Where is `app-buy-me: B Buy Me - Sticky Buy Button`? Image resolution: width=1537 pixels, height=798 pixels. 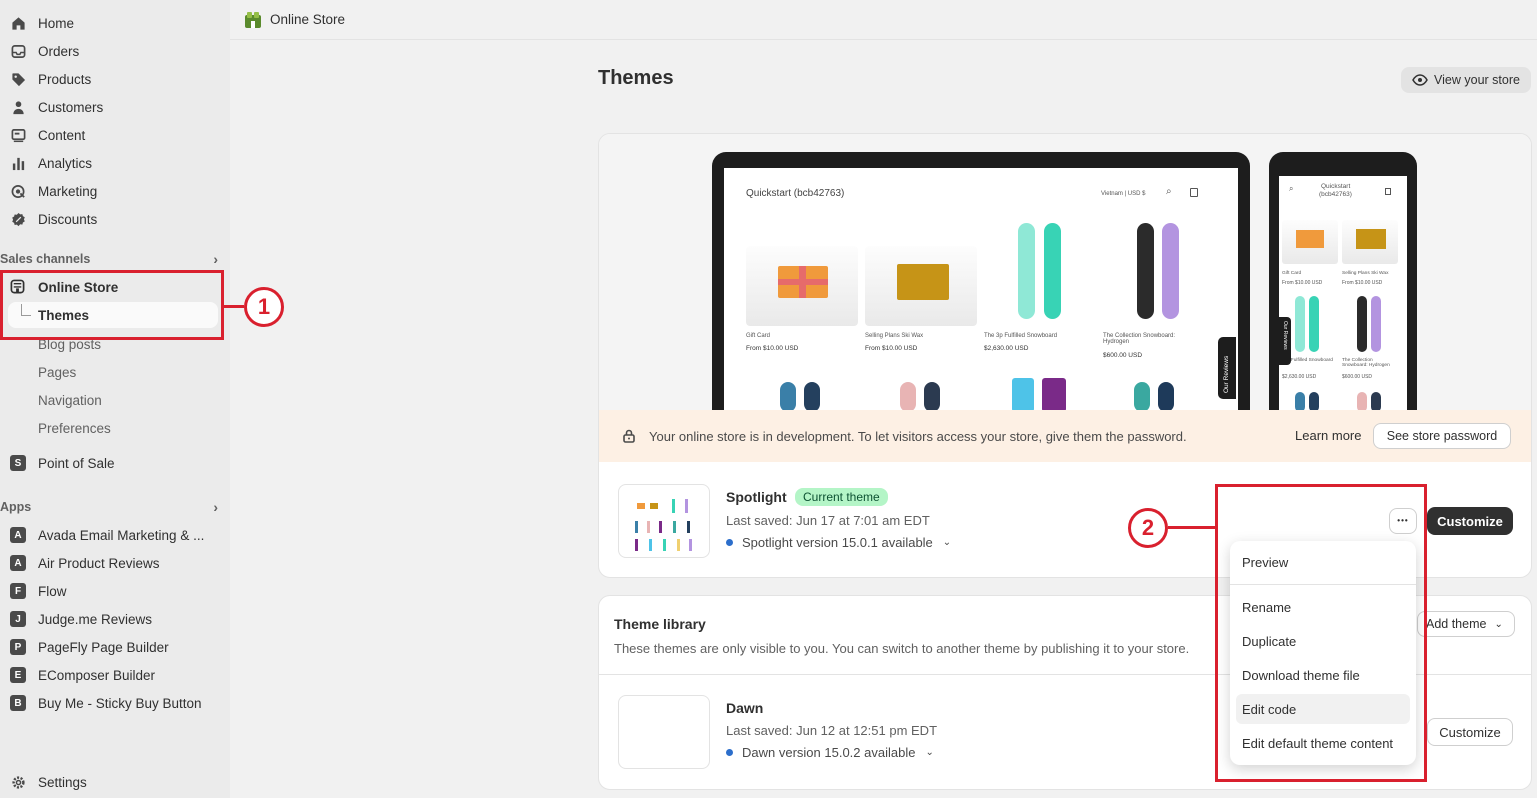 app-buy-me: B Buy Me - Sticky Buy Button is located at coordinates (114, 703).